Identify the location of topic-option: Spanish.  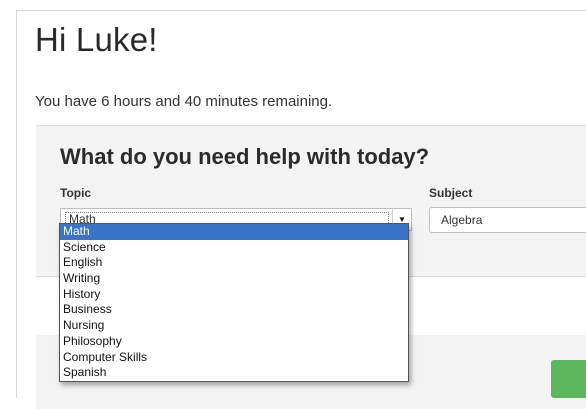
(234, 373).